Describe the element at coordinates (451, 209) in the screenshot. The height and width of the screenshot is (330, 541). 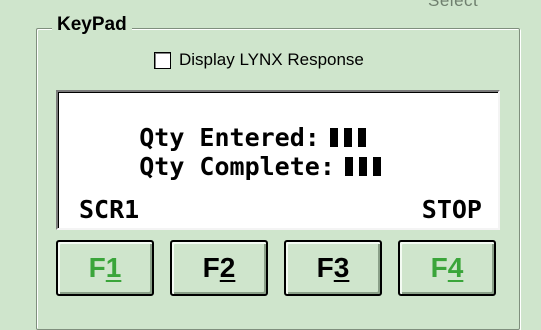
I see `stop-indicator: STOP` at that location.